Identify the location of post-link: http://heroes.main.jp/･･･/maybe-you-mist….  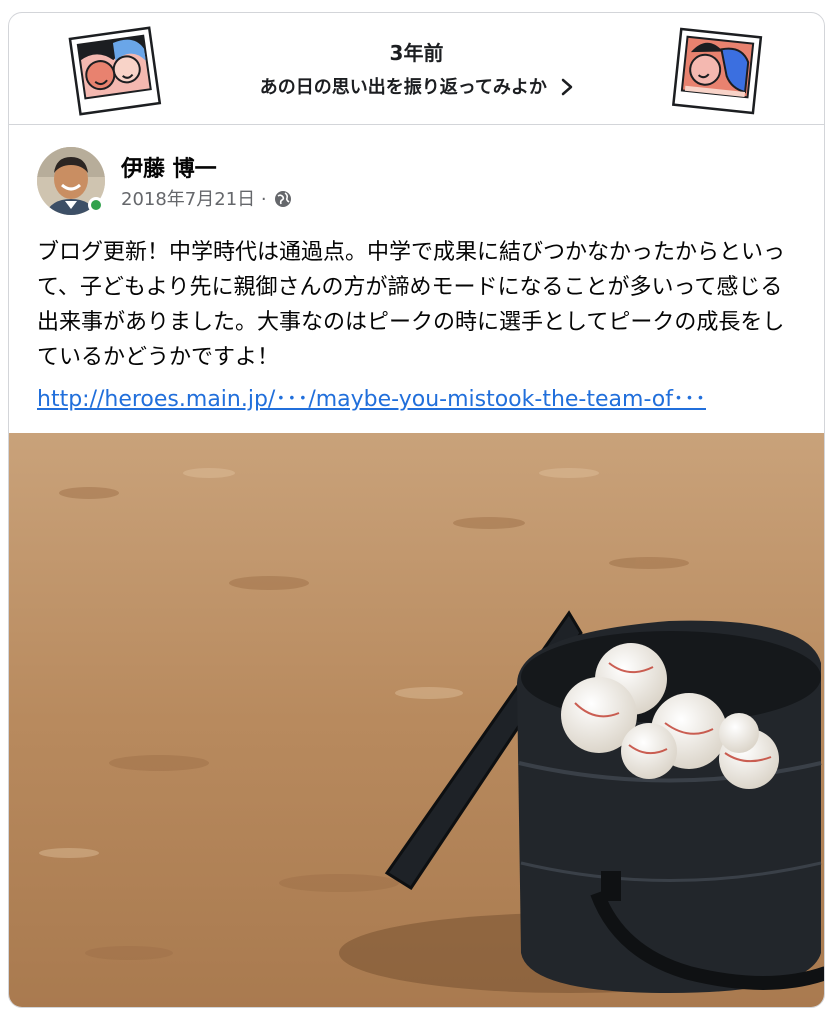
(418, 397).